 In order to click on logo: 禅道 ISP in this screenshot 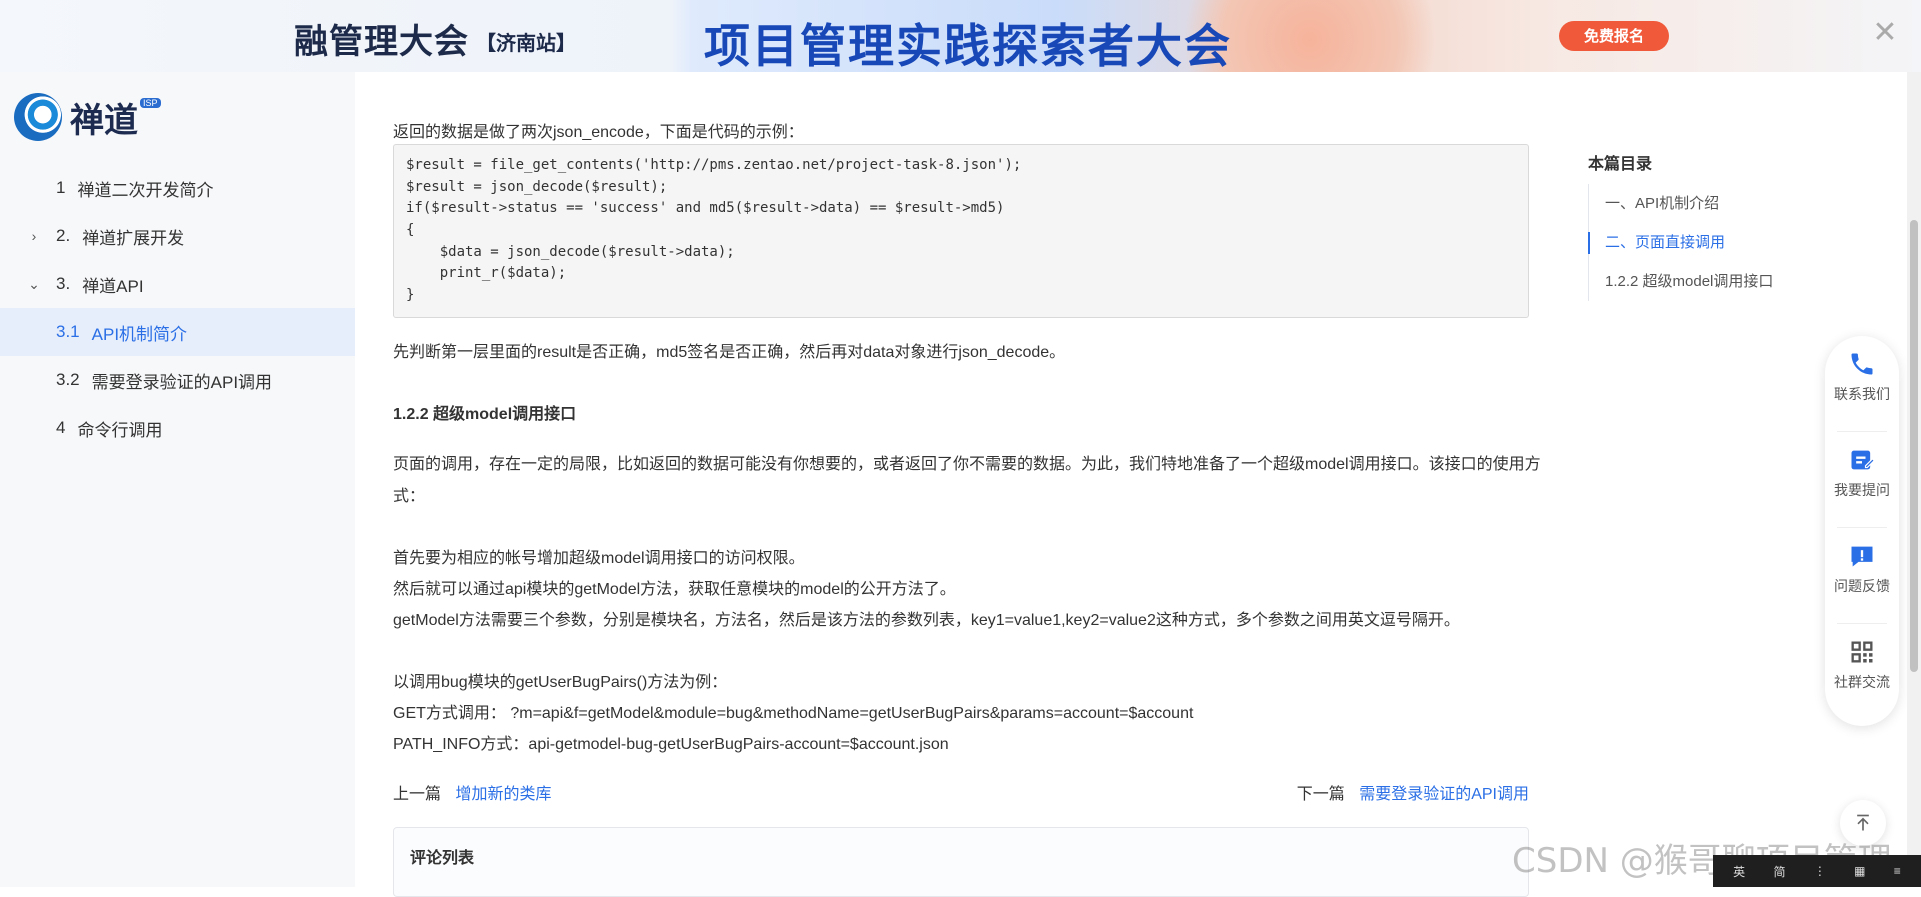, I will do `click(87, 117)`.